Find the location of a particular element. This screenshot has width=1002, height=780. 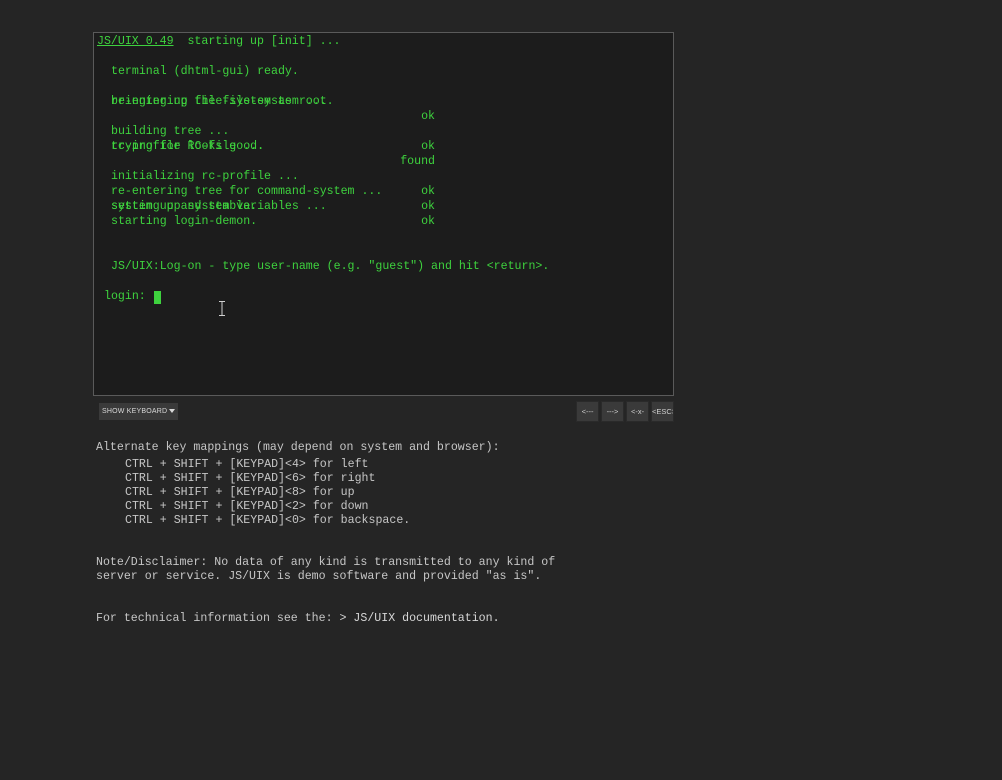

terminal-line: system up and stable. is located at coordinates (184, 206).